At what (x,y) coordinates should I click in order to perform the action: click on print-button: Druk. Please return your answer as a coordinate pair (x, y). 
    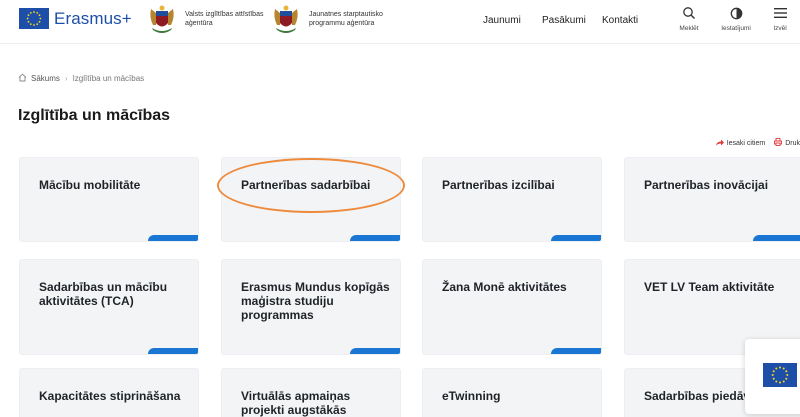
    Looking at the image, I should click on (787, 143).